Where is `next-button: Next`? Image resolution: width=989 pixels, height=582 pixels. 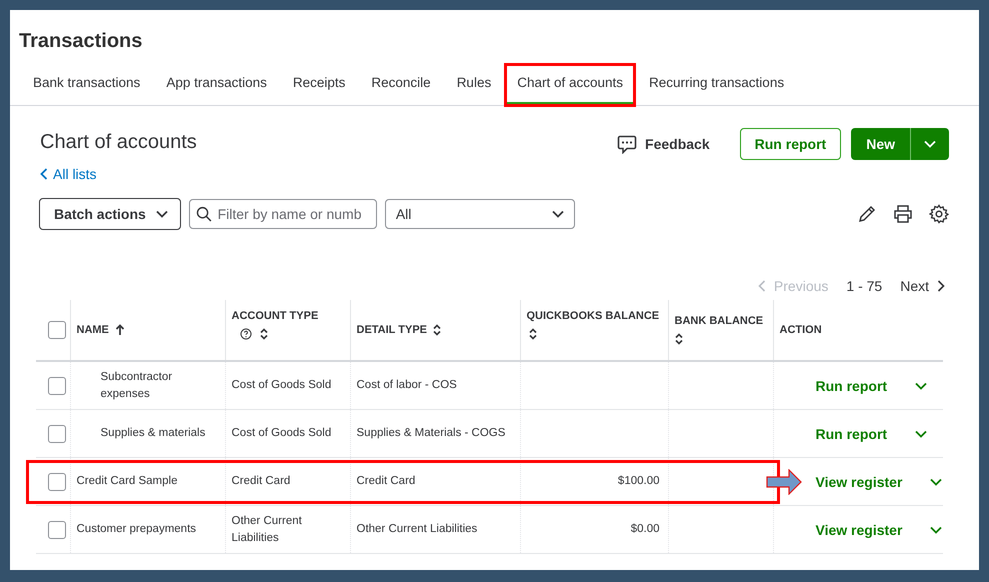
next-button: Next is located at coordinates (922, 286).